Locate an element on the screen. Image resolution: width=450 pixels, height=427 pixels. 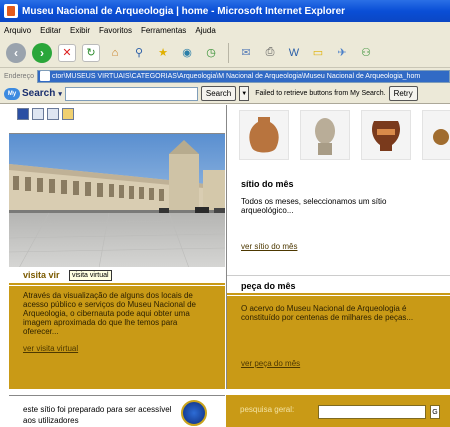
vase-icon is located at coordinates (264, 135).